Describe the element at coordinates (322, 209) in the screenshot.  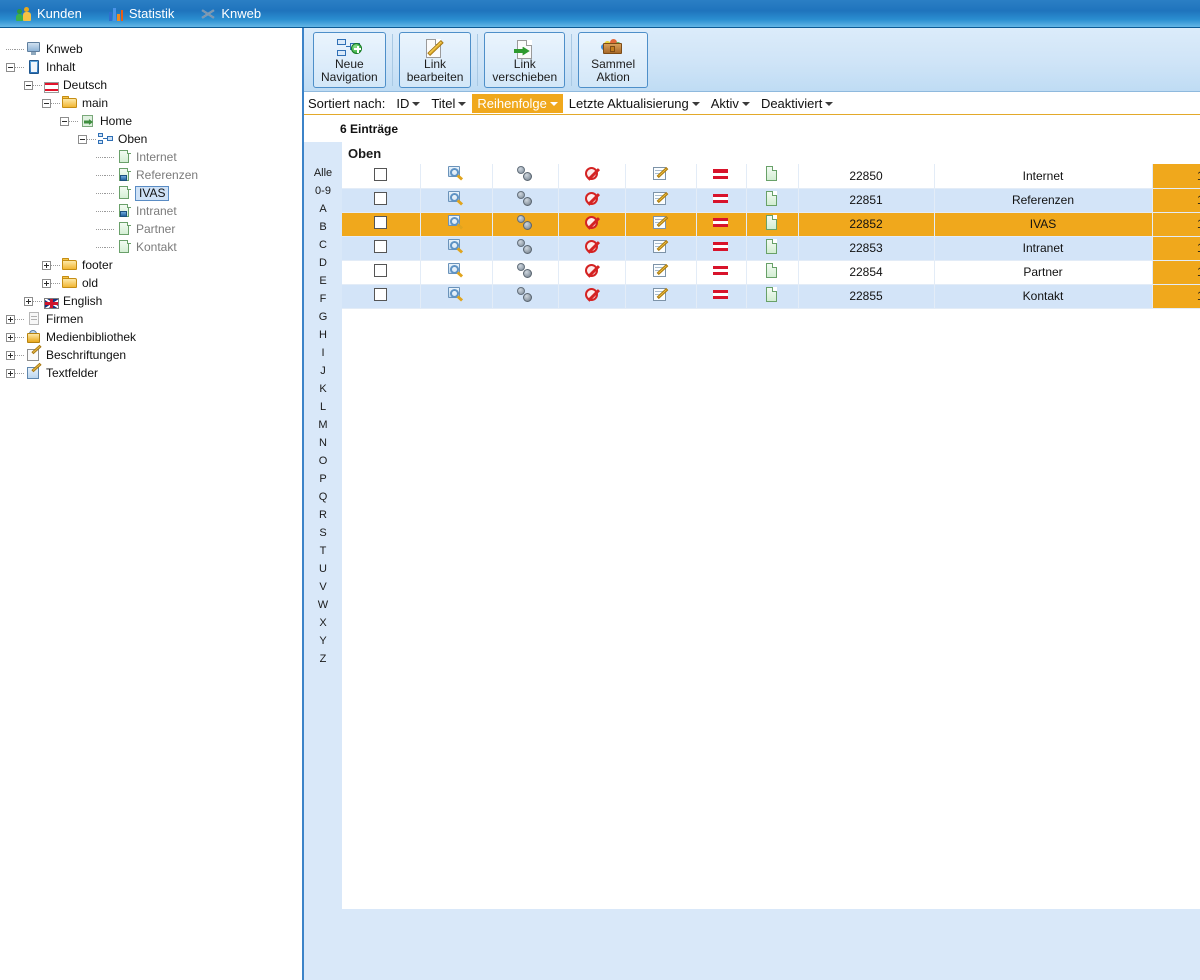
I see `alphabet-filter-a: A` at that location.